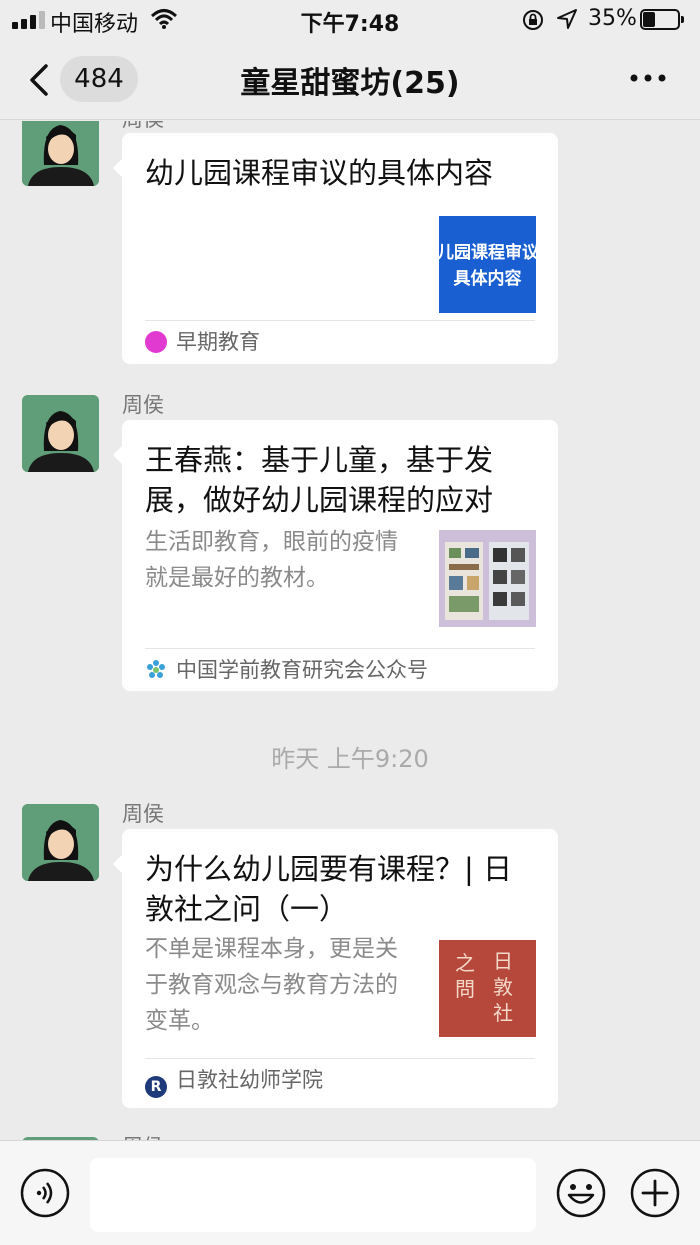 The image size is (700, 1245). Describe the element at coordinates (350, 20) in the screenshot. I see `status-bar: 中国移动 下午7:48 35%` at that location.